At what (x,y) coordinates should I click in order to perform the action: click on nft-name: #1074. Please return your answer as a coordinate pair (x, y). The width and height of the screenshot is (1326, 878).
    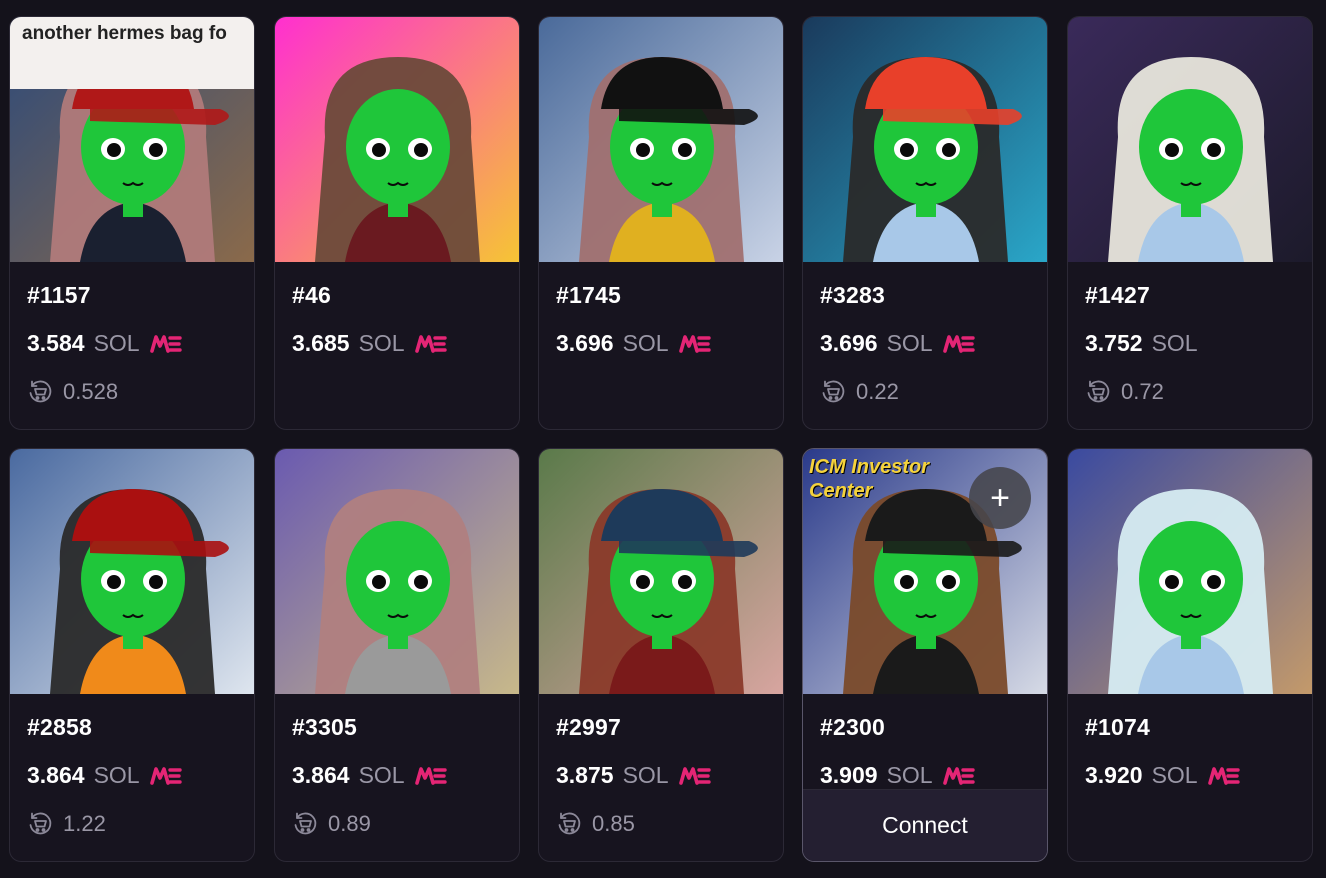
    Looking at the image, I should click on (1117, 727).